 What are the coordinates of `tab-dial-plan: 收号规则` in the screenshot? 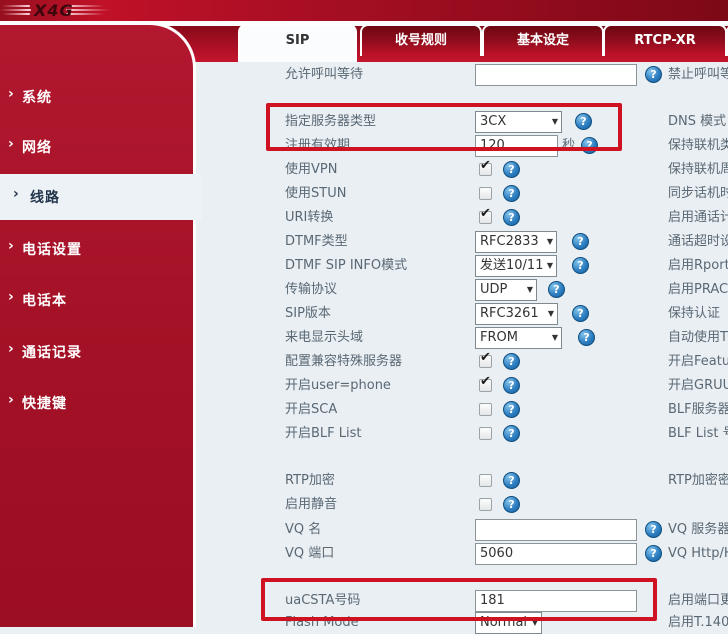 It's located at (421, 40).